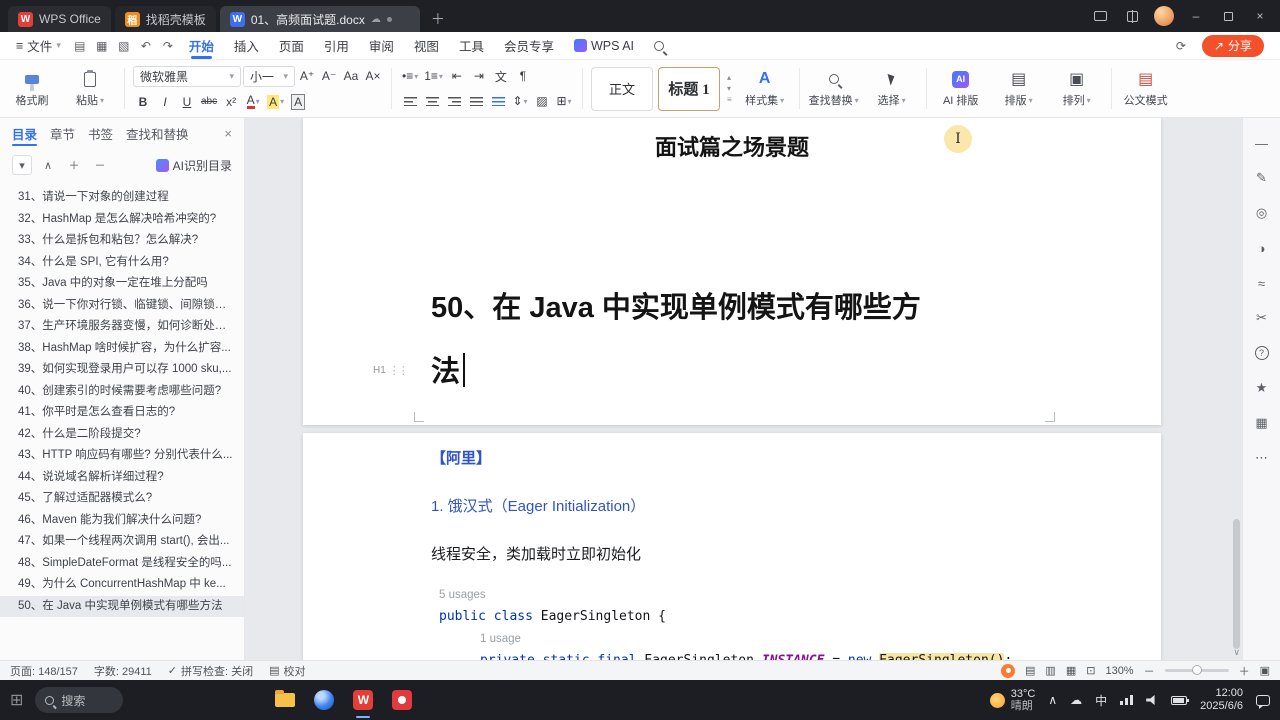 This screenshot has height=720, width=1280. Describe the element at coordinates (454, 101) in the screenshot. I see `align-right-button` at that location.